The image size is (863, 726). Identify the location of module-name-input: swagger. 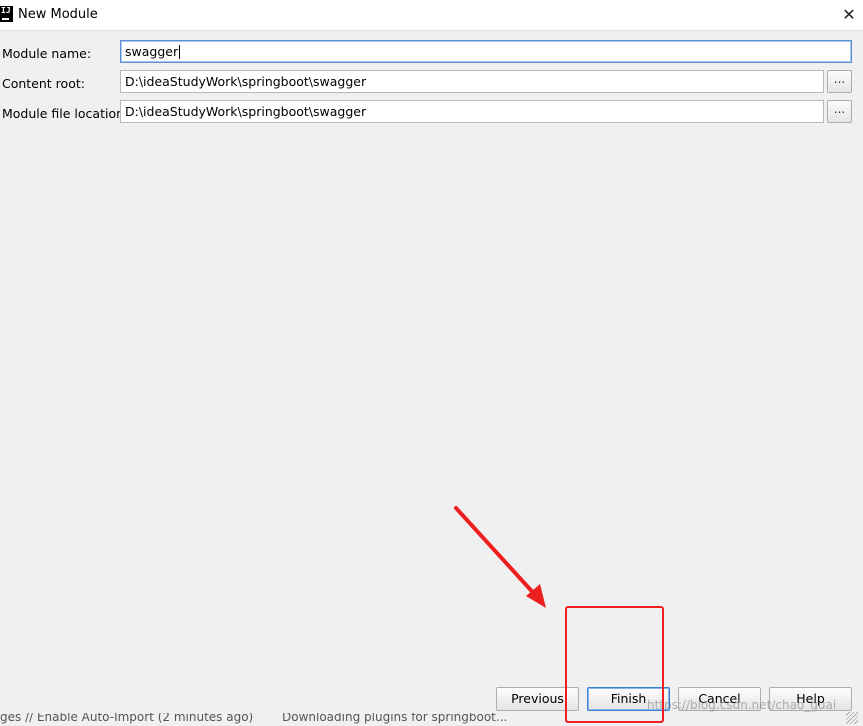
(486, 51).